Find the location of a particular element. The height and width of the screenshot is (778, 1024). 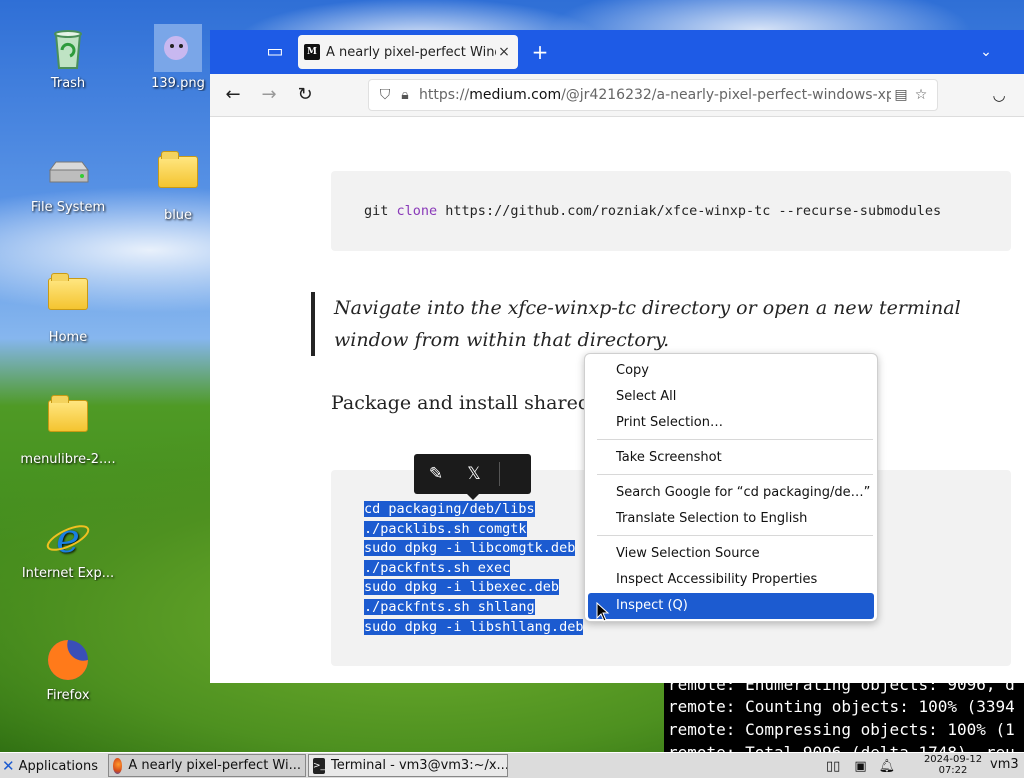

reload-icon: ↻ is located at coordinates (305, 95).